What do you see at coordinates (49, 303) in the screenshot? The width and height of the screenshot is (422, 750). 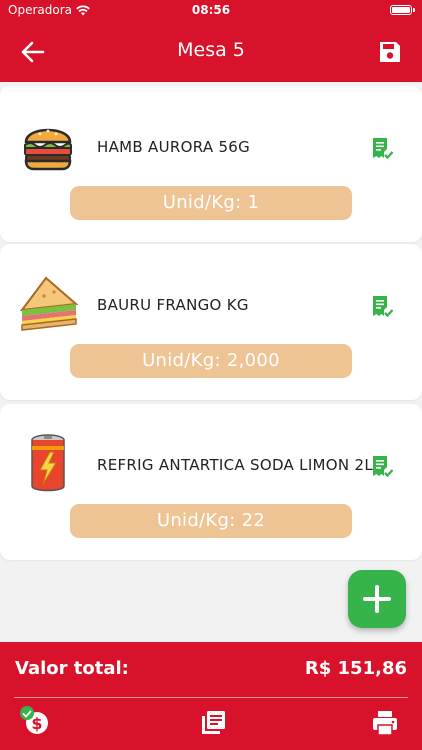 I see `sandwich-icon` at bounding box center [49, 303].